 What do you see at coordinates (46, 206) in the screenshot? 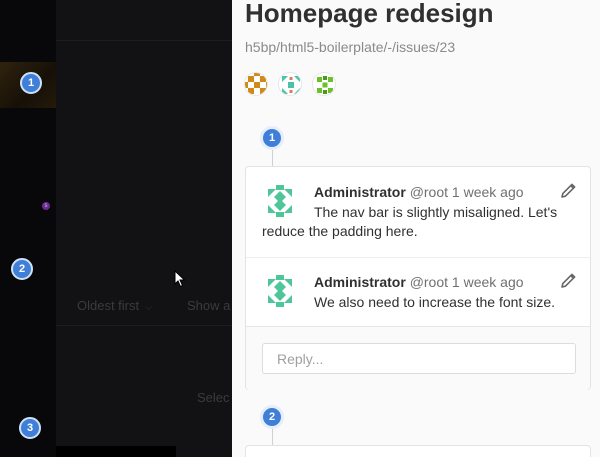
I see `status-badge: s` at bounding box center [46, 206].